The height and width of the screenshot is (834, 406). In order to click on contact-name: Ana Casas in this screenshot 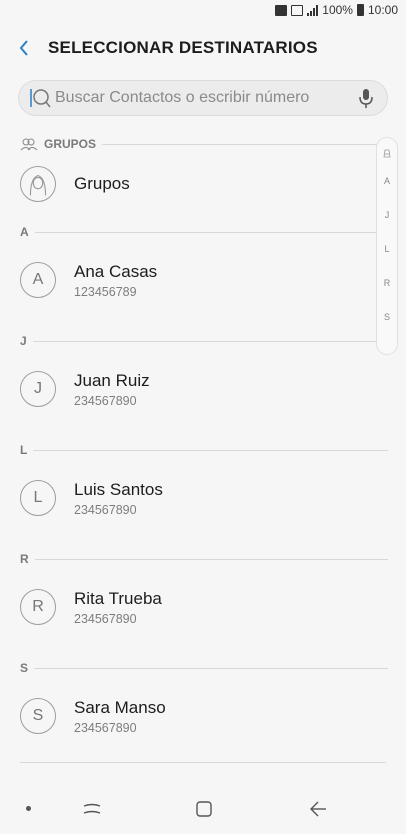, I will do `click(116, 271)`.